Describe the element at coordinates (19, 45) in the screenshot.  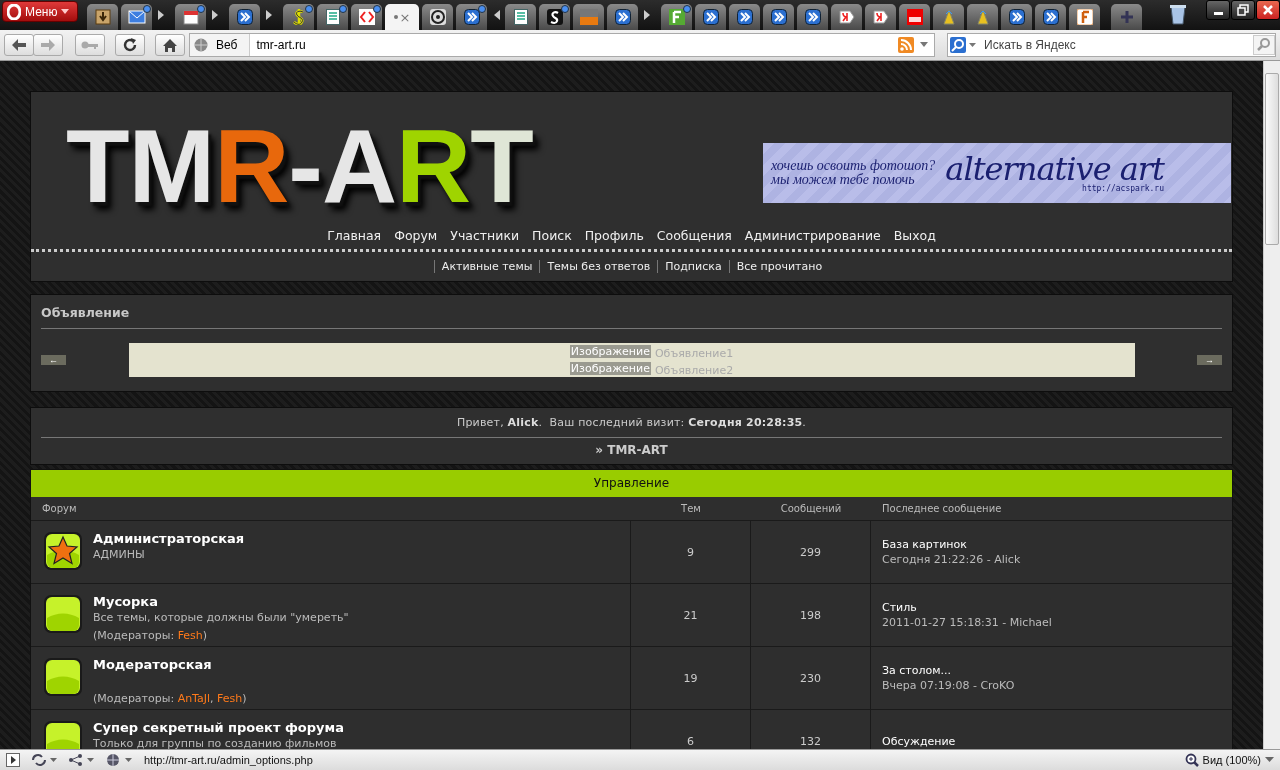
I see `back-button` at that location.